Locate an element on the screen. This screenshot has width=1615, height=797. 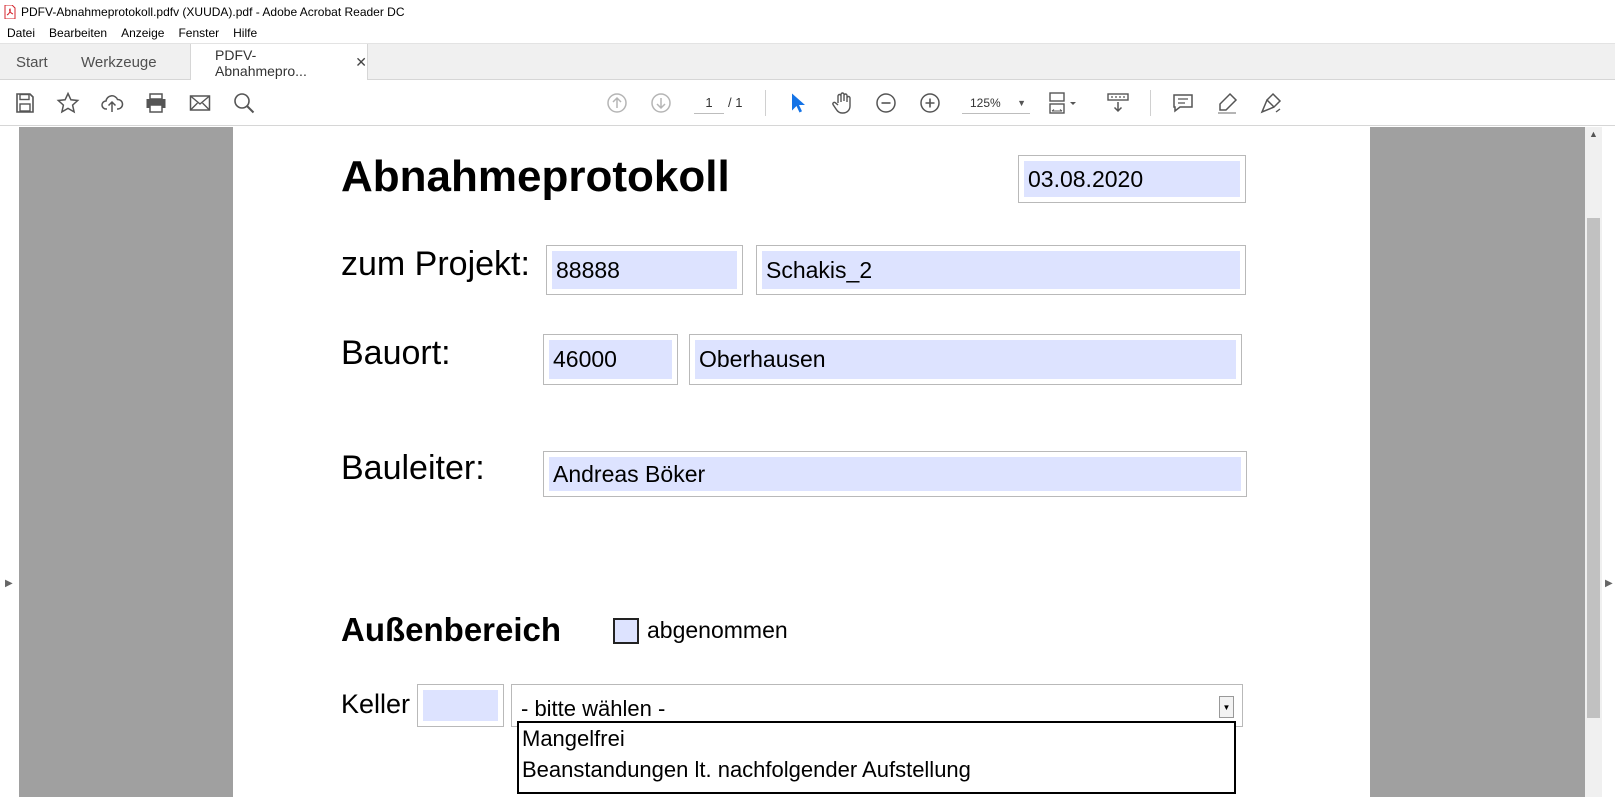
highlight-icon is located at coordinates (1227, 103).